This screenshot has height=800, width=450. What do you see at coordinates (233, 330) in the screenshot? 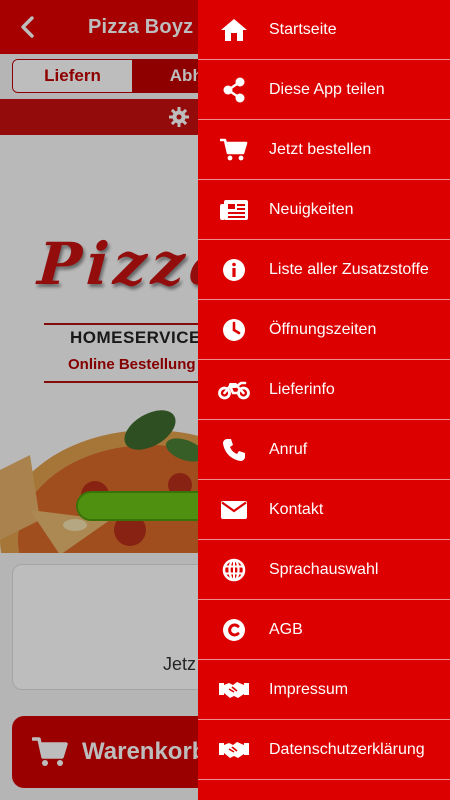
I see `clock-icon` at bounding box center [233, 330].